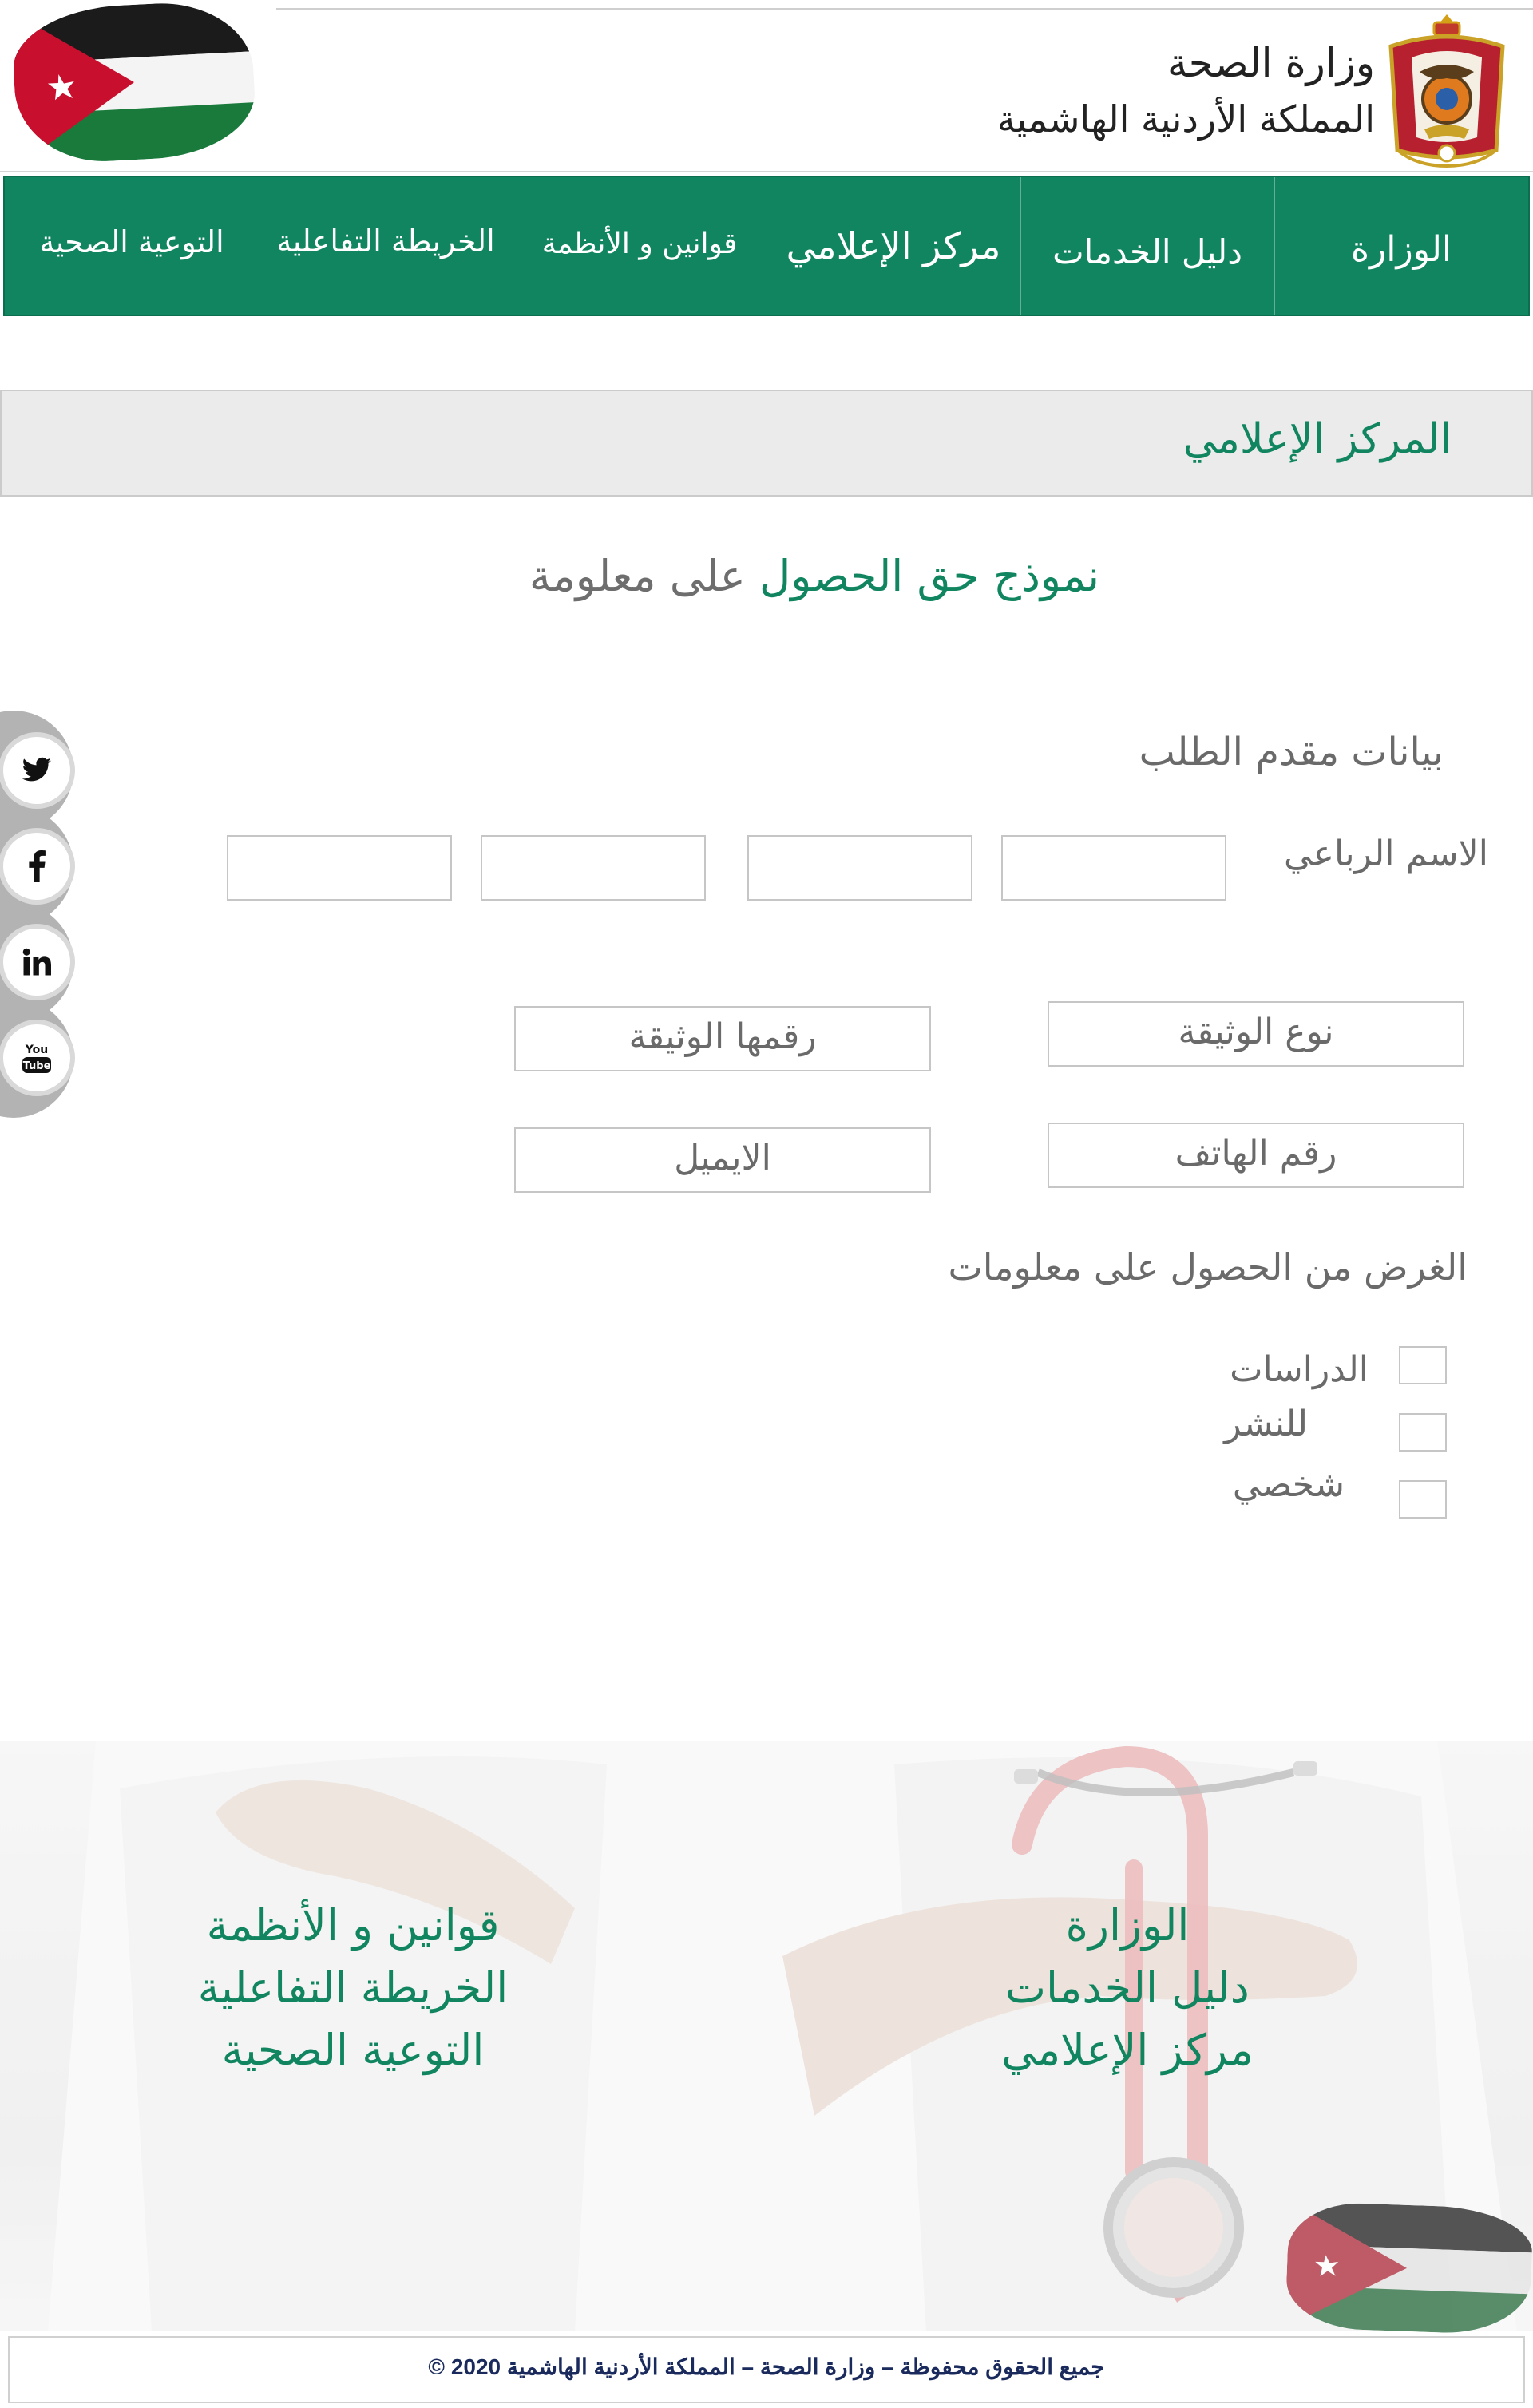  I want to click on form-title-rest: على معلومة, so click(637, 576).